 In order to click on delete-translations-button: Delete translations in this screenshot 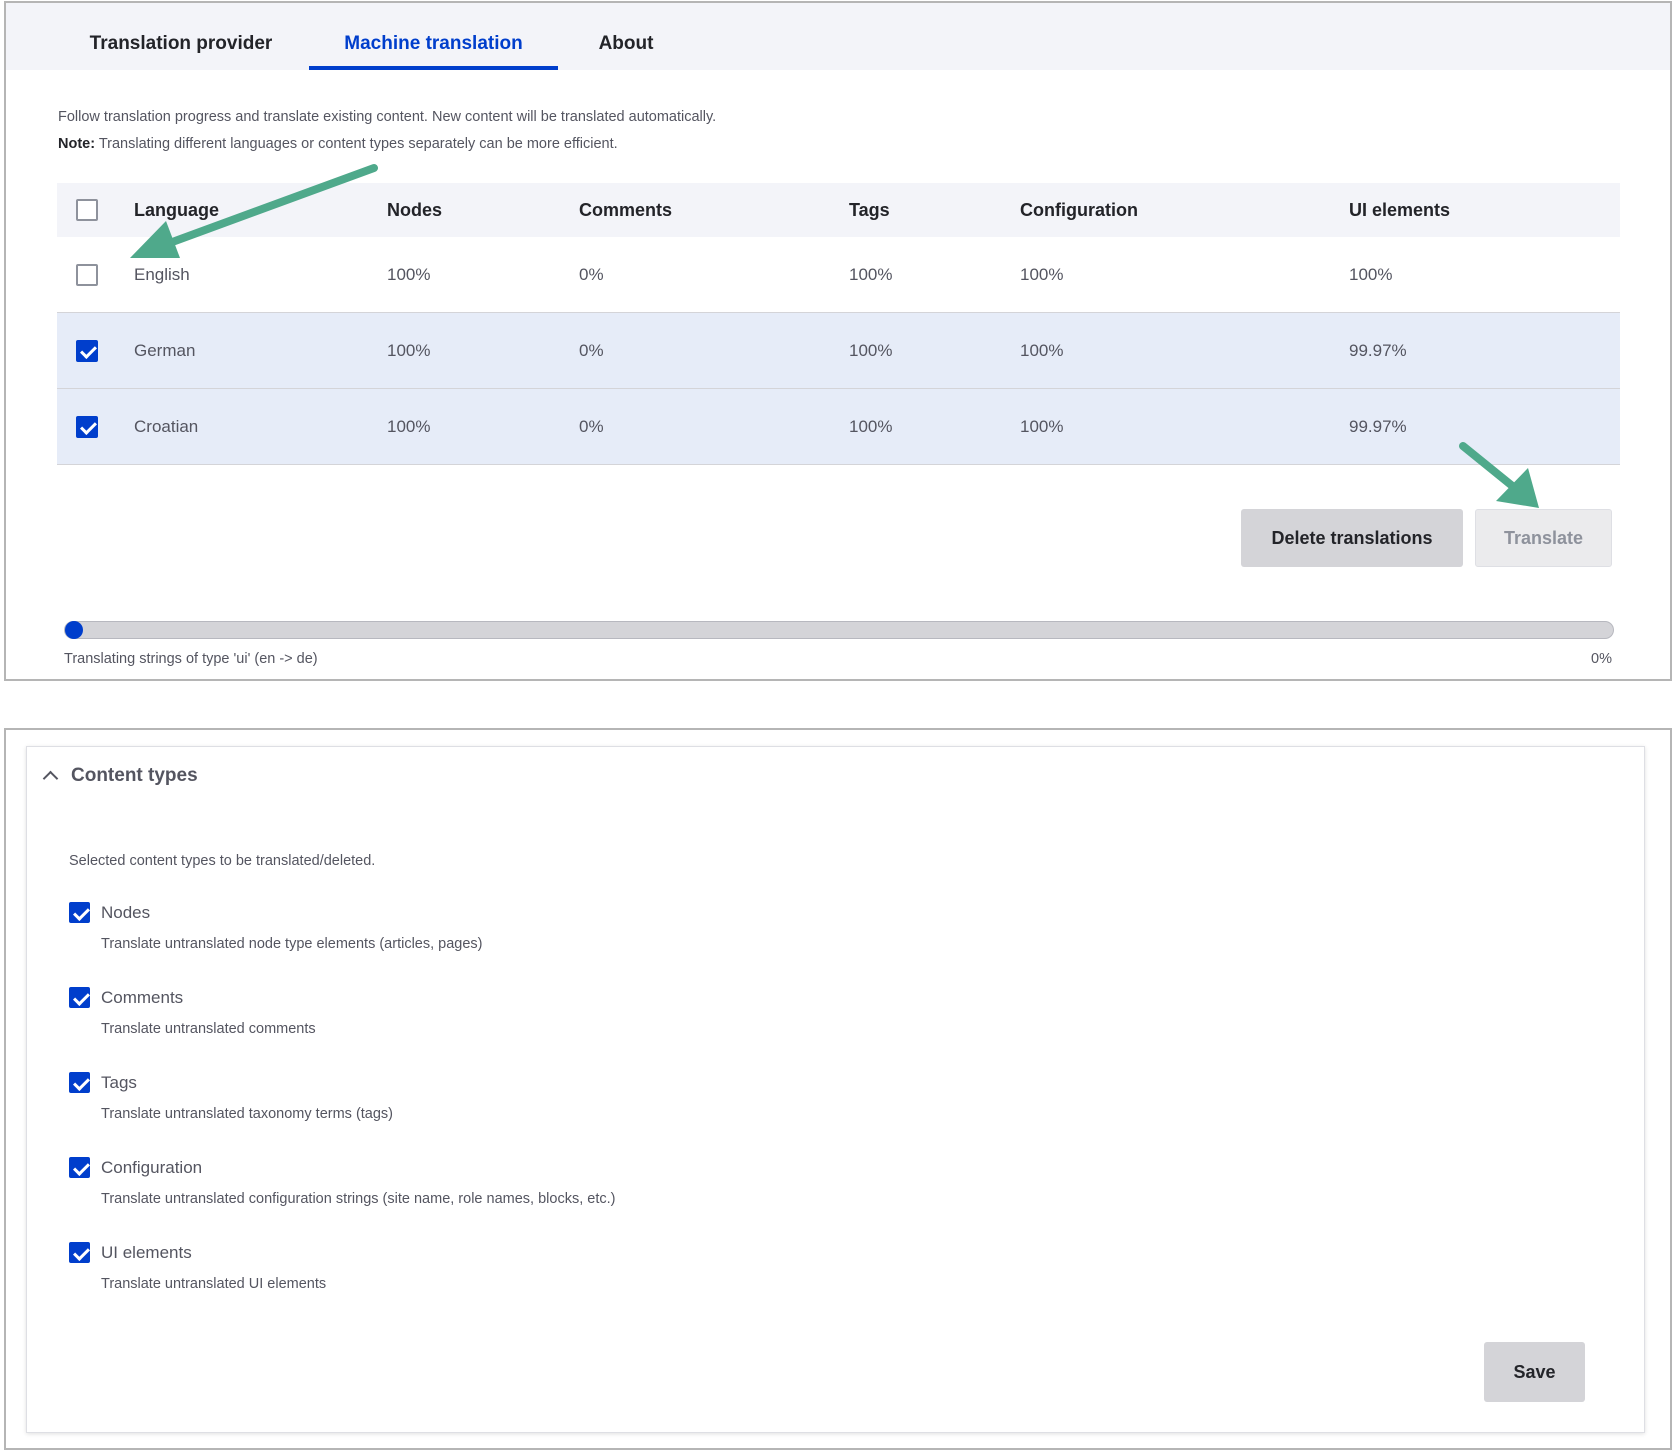, I will do `click(1352, 538)`.